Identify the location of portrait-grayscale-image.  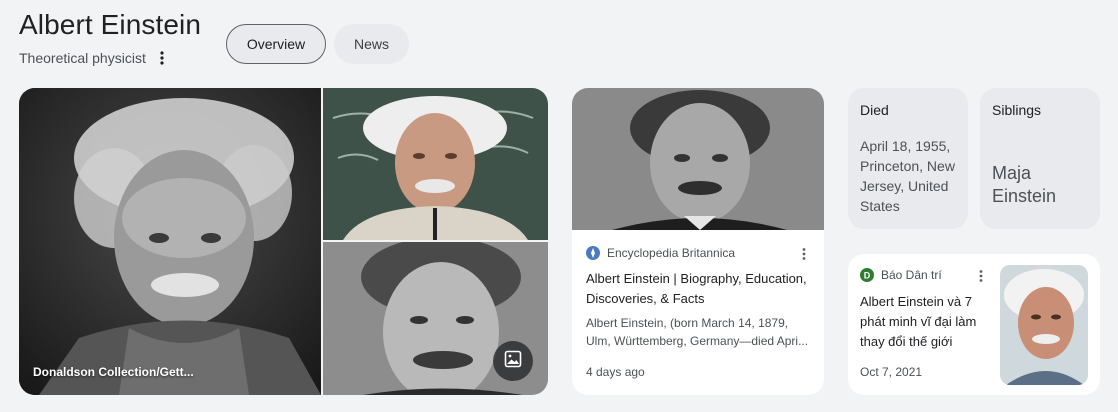
(435, 318).